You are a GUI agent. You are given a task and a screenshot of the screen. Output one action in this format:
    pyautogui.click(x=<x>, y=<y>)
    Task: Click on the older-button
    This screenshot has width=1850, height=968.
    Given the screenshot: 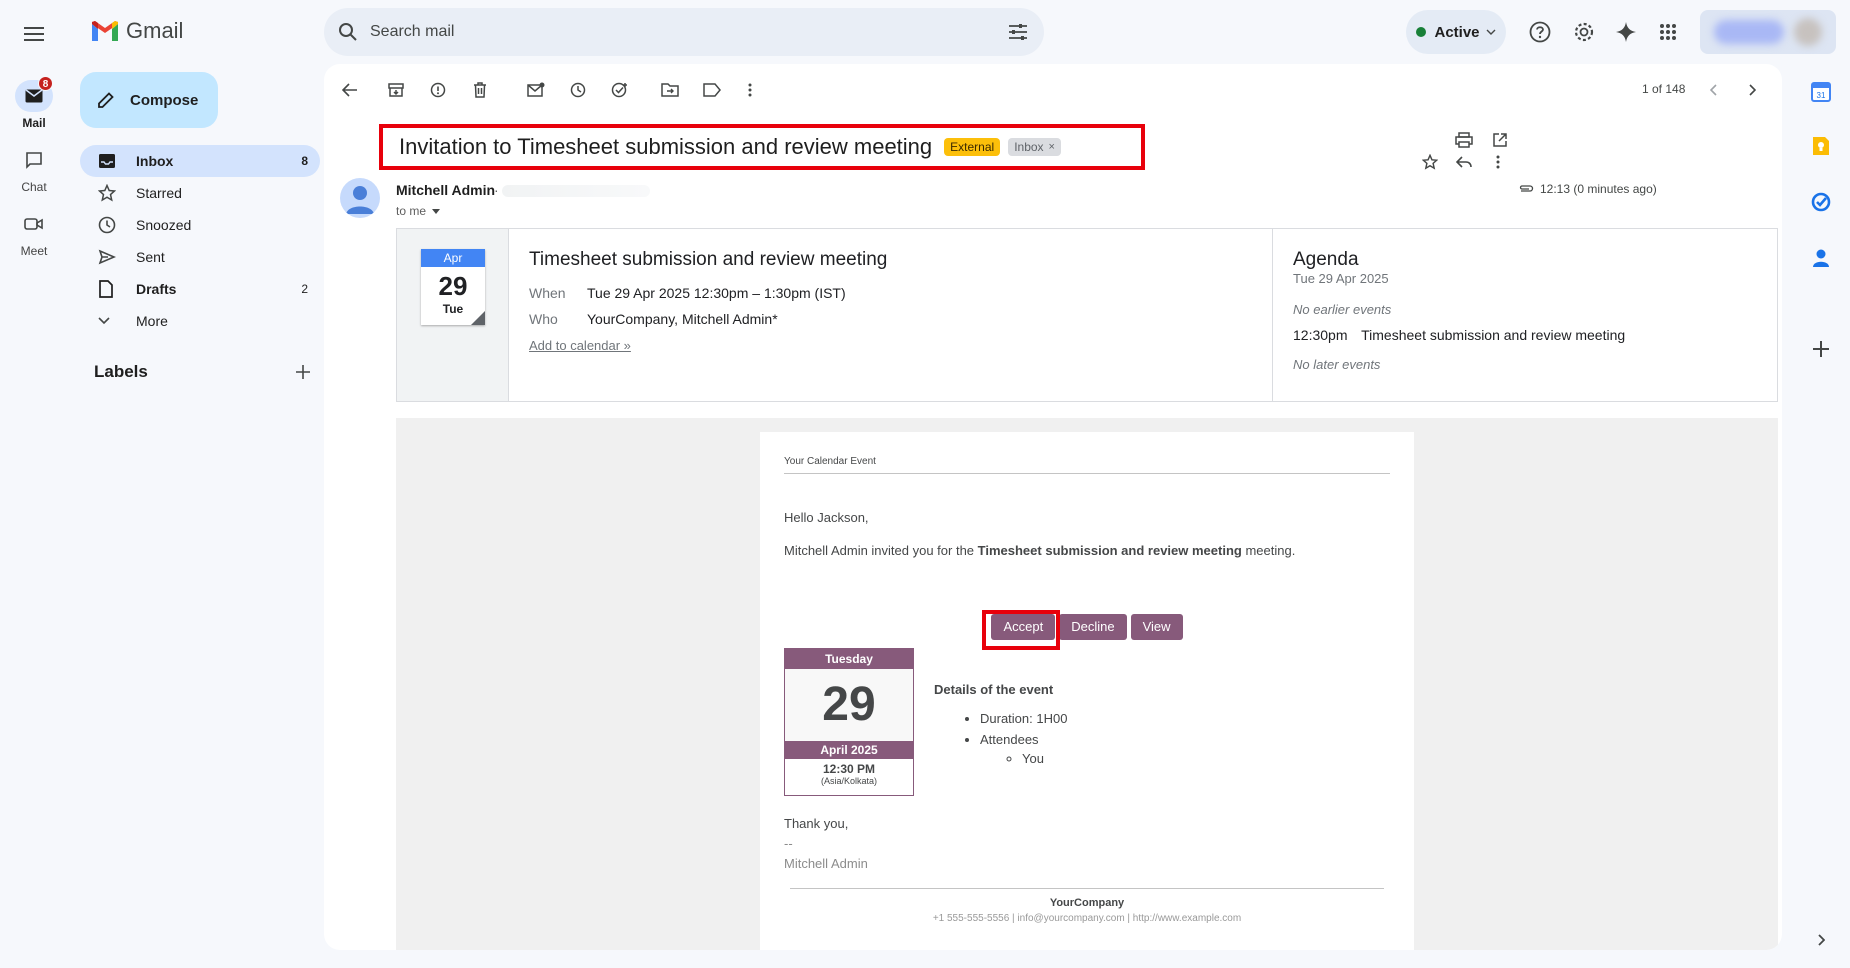 What is the action you would take?
    pyautogui.click(x=1752, y=90)
    